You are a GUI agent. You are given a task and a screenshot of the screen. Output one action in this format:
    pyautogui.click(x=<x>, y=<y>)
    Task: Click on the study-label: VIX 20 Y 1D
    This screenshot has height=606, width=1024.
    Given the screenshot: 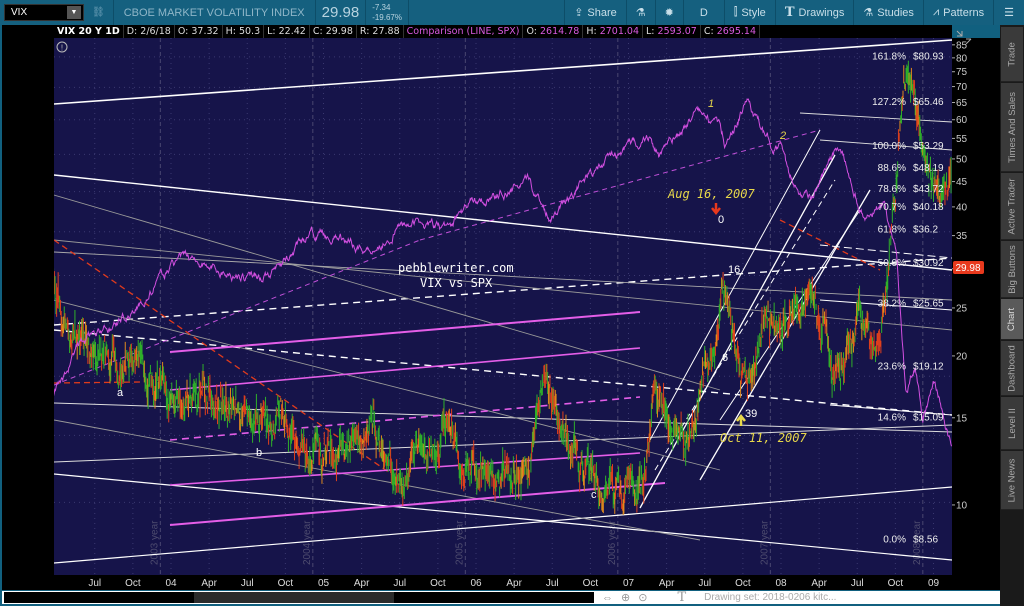 What is the action you would take?
    pyautogui.click(x=89, y=31)
    